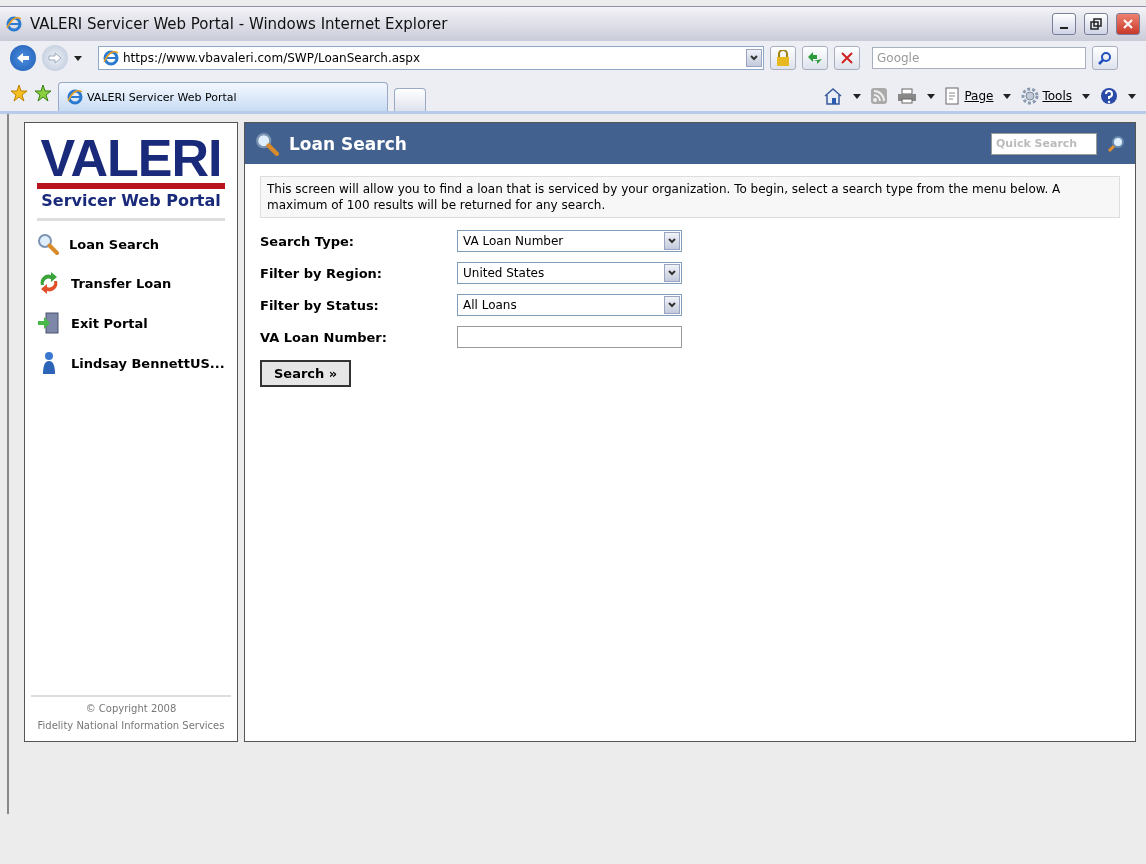 Image resolution: width=1146 pixels, height=864 pixels. I want to click on dropdown: United States, so click(569, 273).